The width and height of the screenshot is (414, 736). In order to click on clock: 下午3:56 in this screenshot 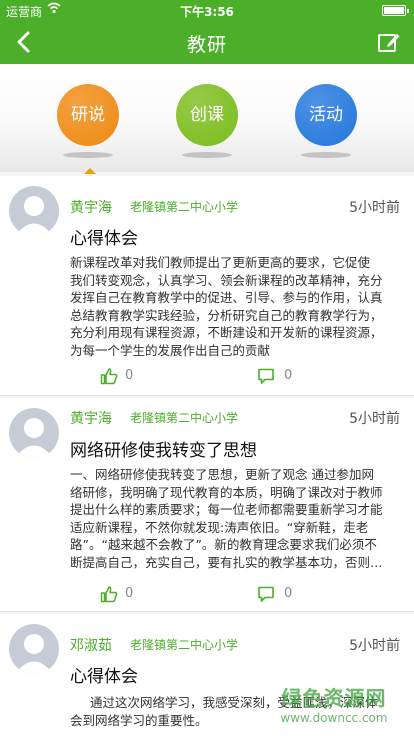, I will do `click(207, 12)`.